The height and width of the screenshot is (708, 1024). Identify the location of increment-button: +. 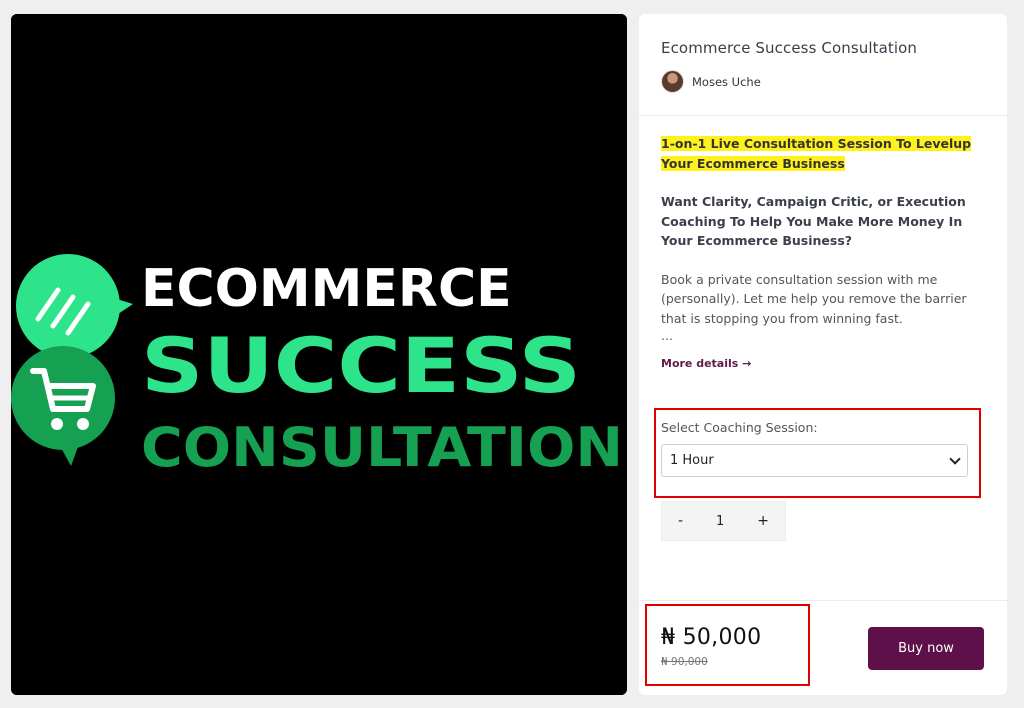
(763, 521).